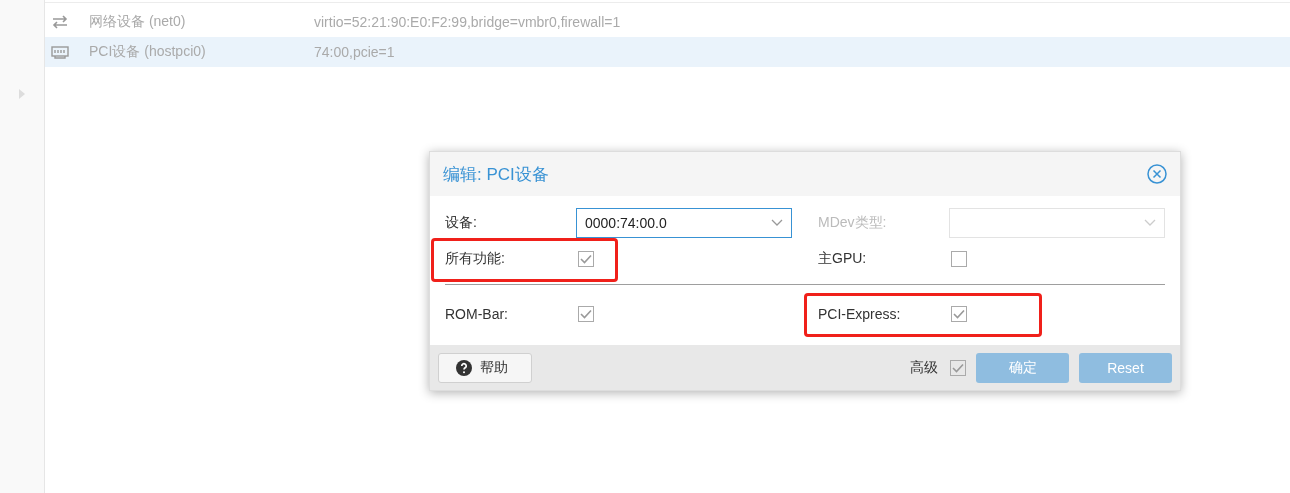 Image resolution: width=1290 pixels, height=493 pixels. What do you see at coordinates (354, 52) in the screenshot?
I see `device-value: 74:00,pcie=1` at bounding box center [354, 52].